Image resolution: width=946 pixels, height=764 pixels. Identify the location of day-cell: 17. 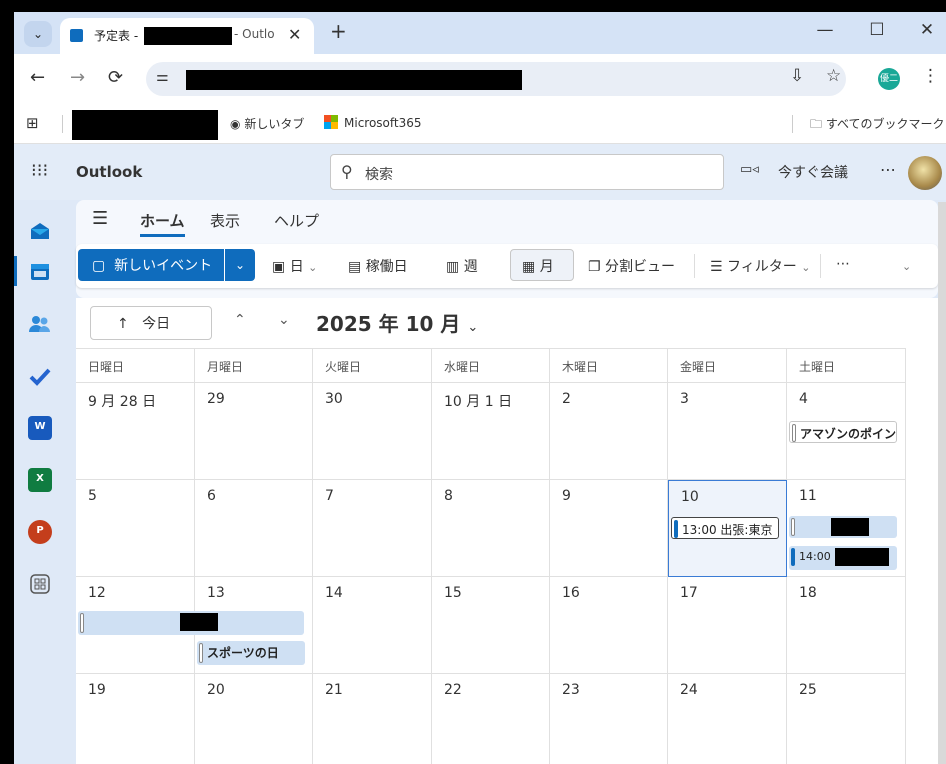
(727, 625).